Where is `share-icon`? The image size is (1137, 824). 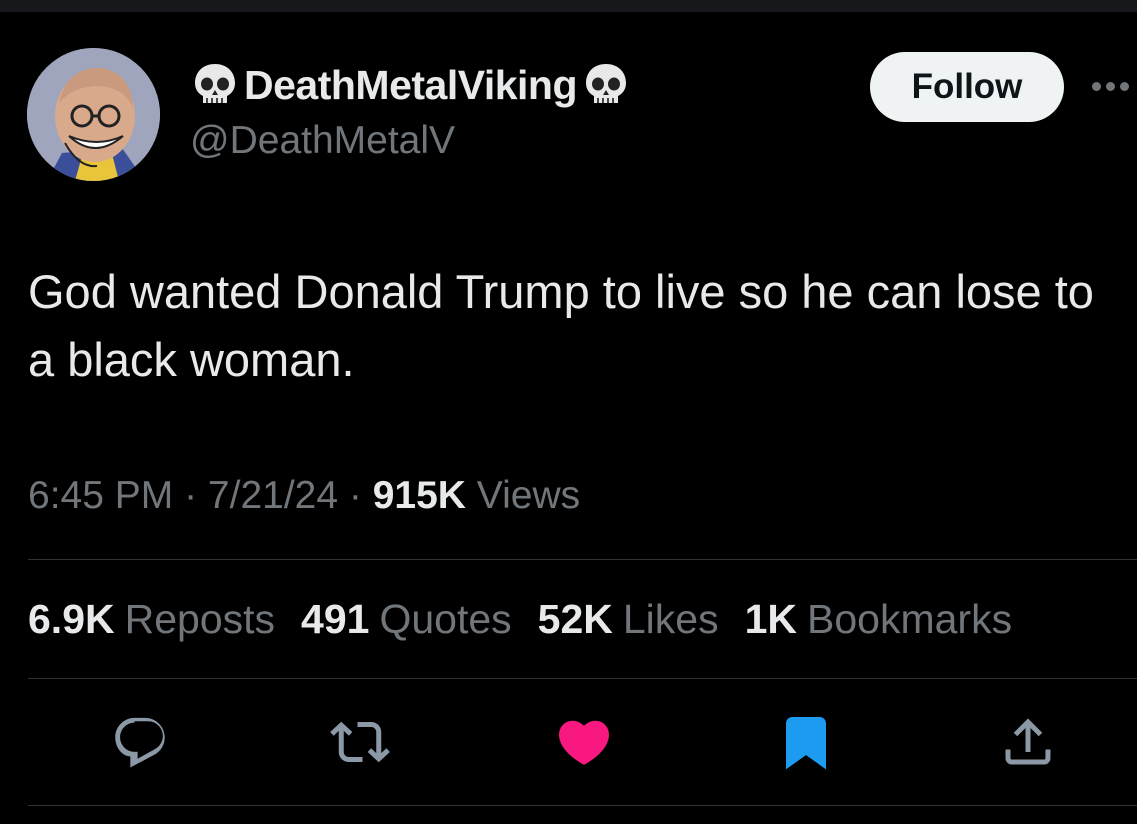 share-icon is located at coordinates (1028, 741).